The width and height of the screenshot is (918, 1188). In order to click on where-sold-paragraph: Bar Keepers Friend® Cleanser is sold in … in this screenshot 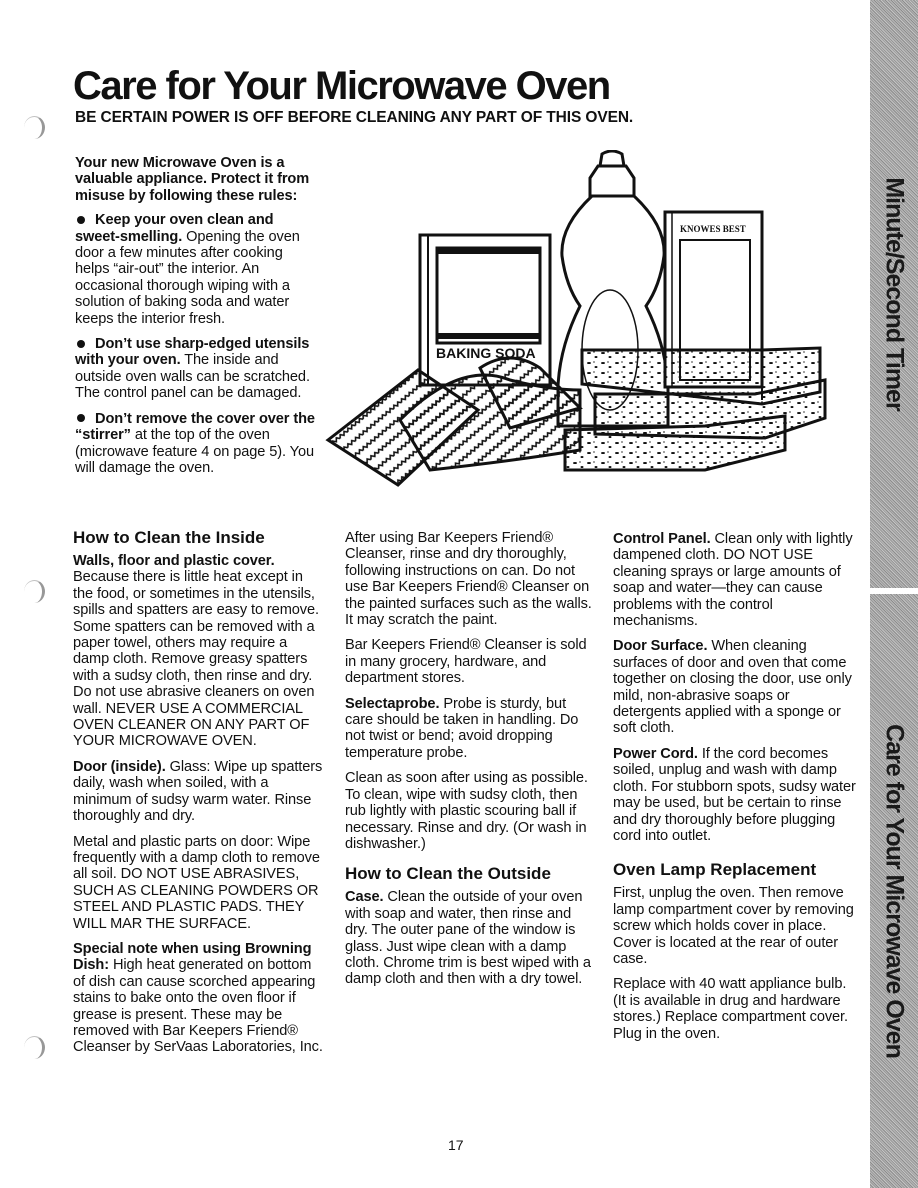, I will do `click(466, 662)`.